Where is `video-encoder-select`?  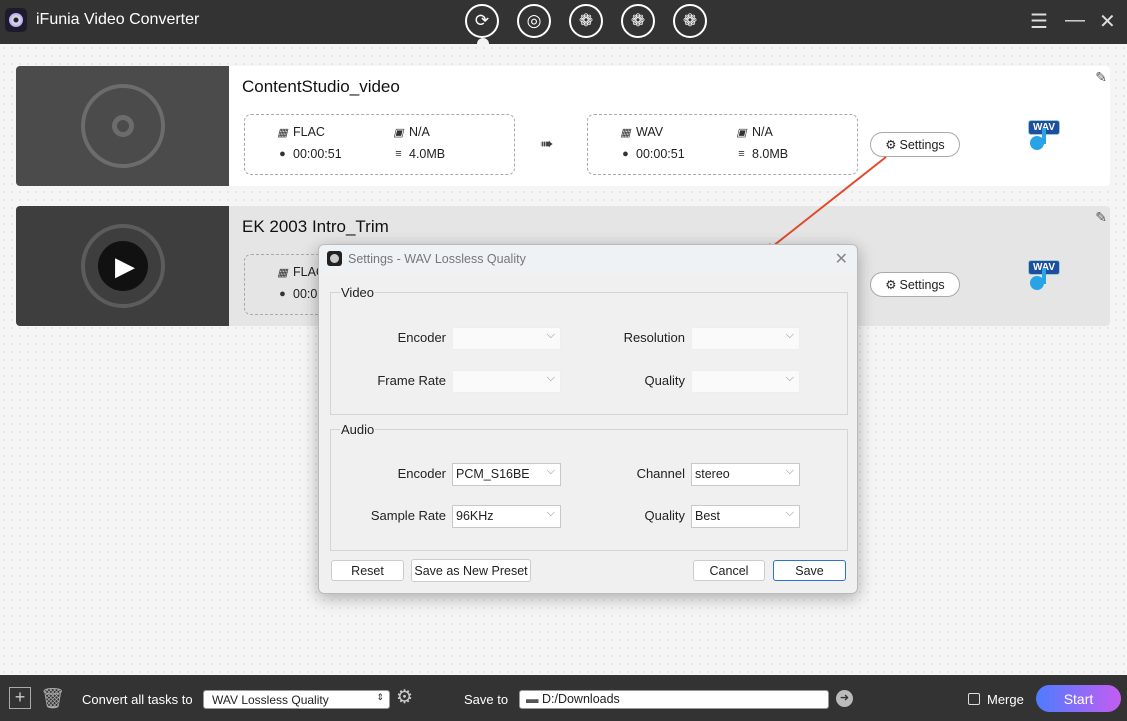 video-encoder-select is located at coordinates (506, 338).